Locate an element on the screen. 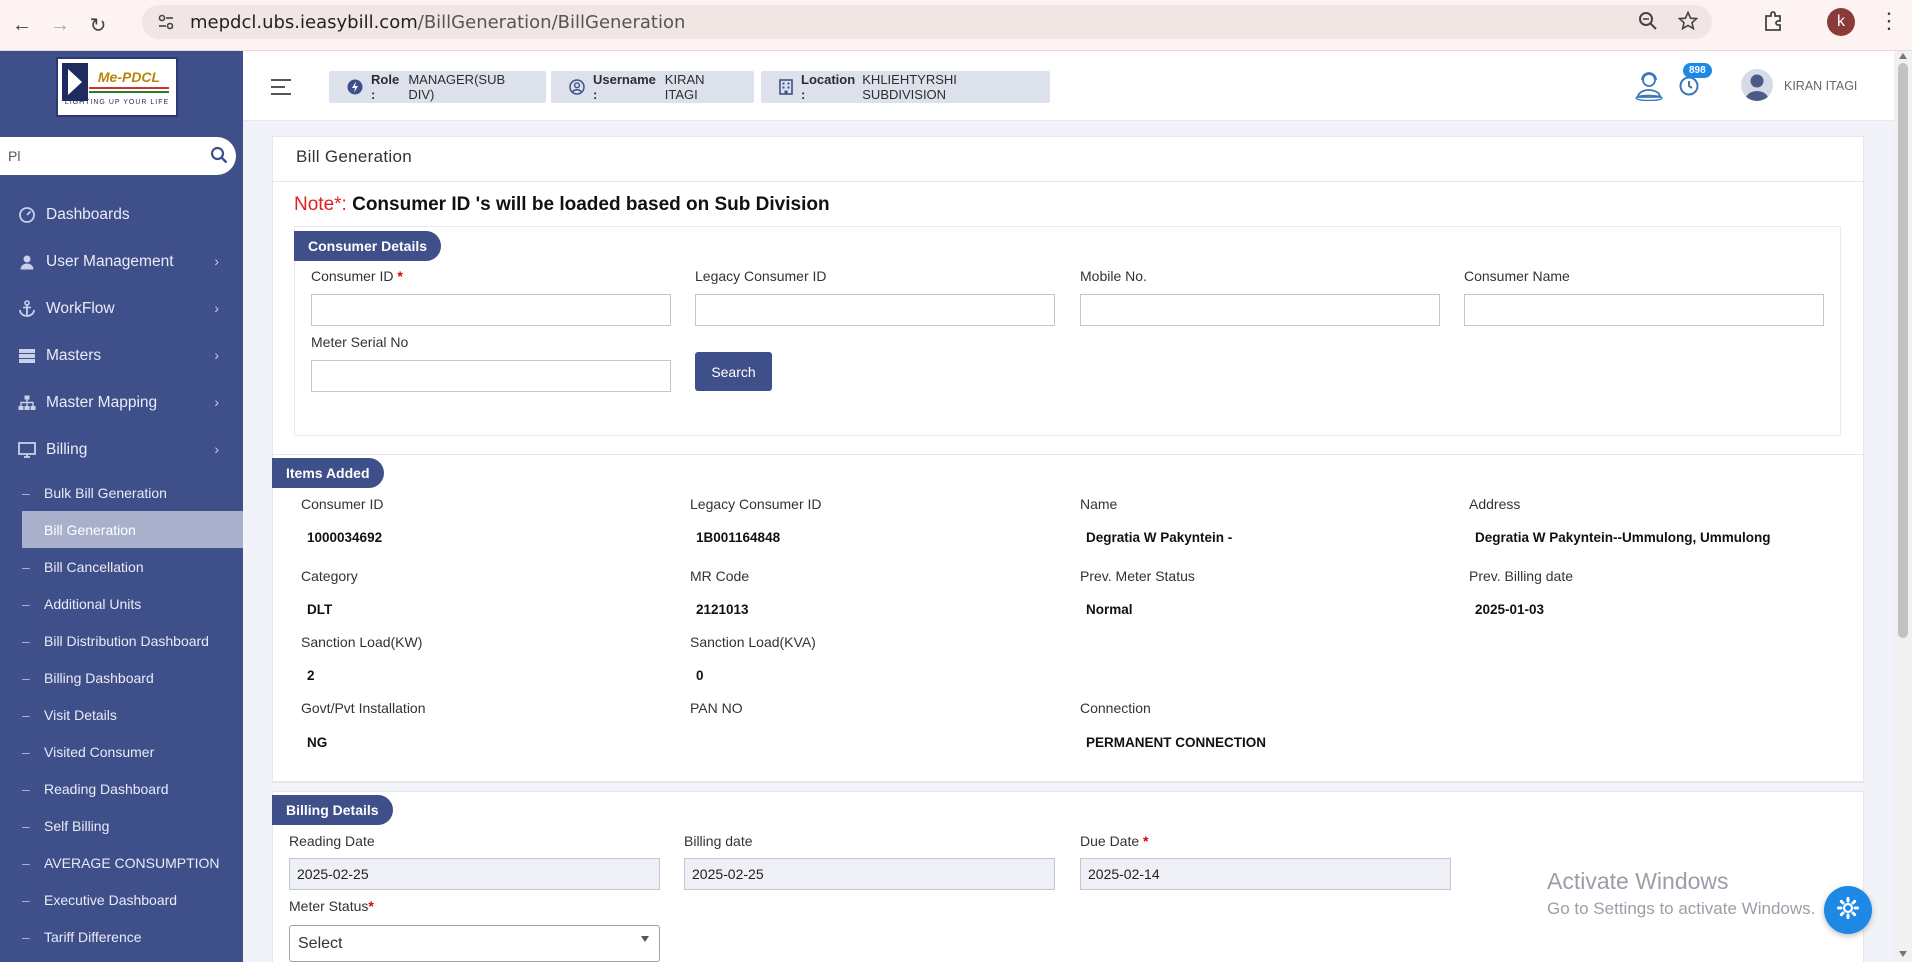  user-circle-icon is located at coordinates (577, 87).